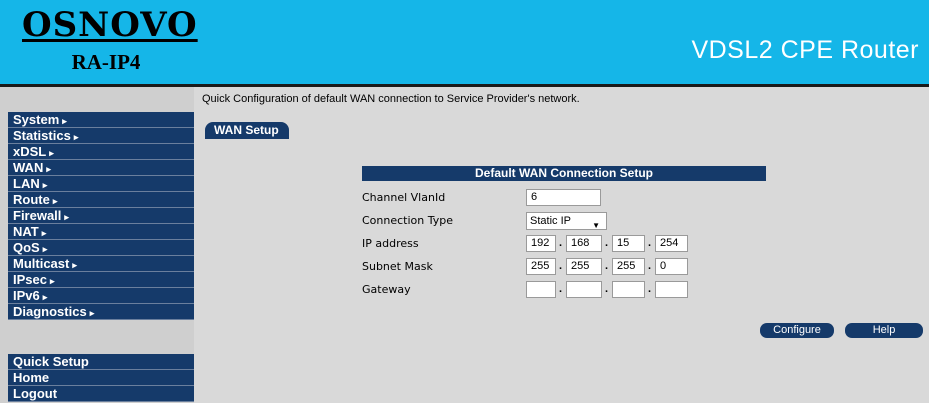 The height and width of the screenshot is (403, 929). I want to click on menu-item-label: Firewall, so click(37, 215).